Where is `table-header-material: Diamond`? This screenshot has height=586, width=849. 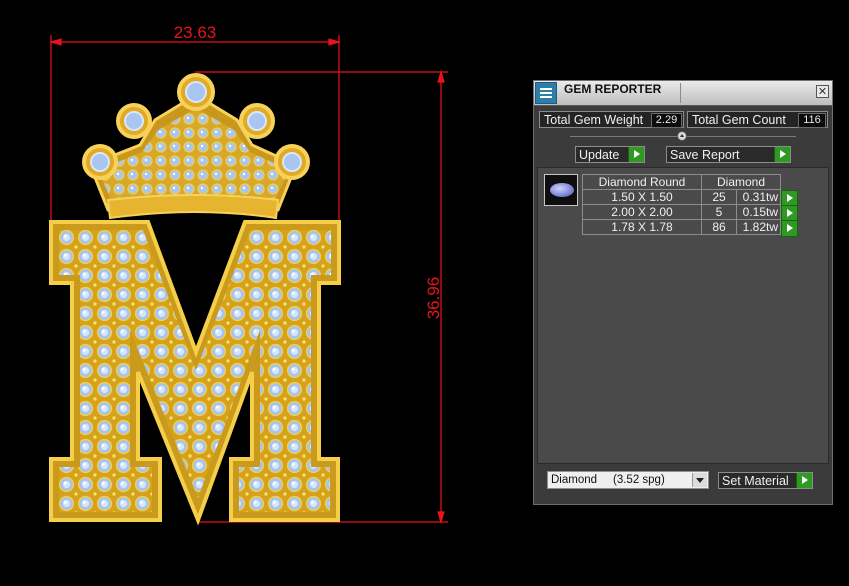
table-header-material: Diamond is located at coordinates (741, 182).